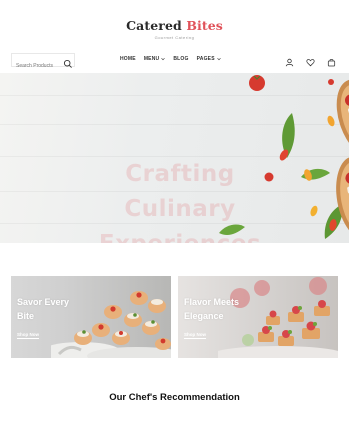 The width and height of the screenshot is (349, 423). Describe the element at coordinates (284, 157) in the screenshot. I see `hero-bruschetta-image` at that location.